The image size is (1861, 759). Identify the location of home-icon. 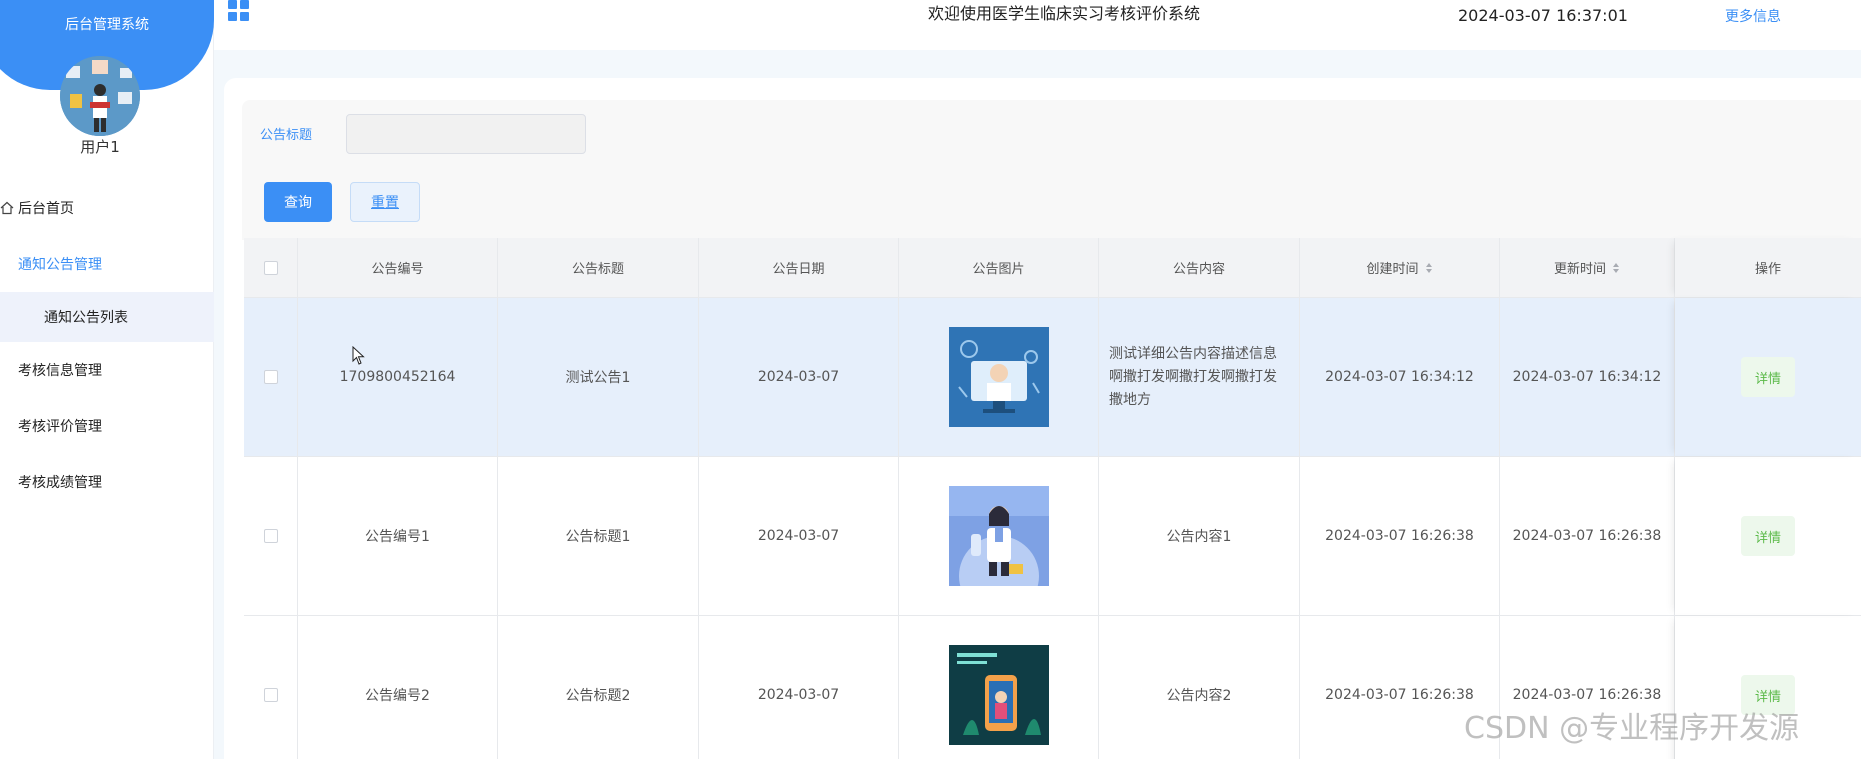
(7, 208).